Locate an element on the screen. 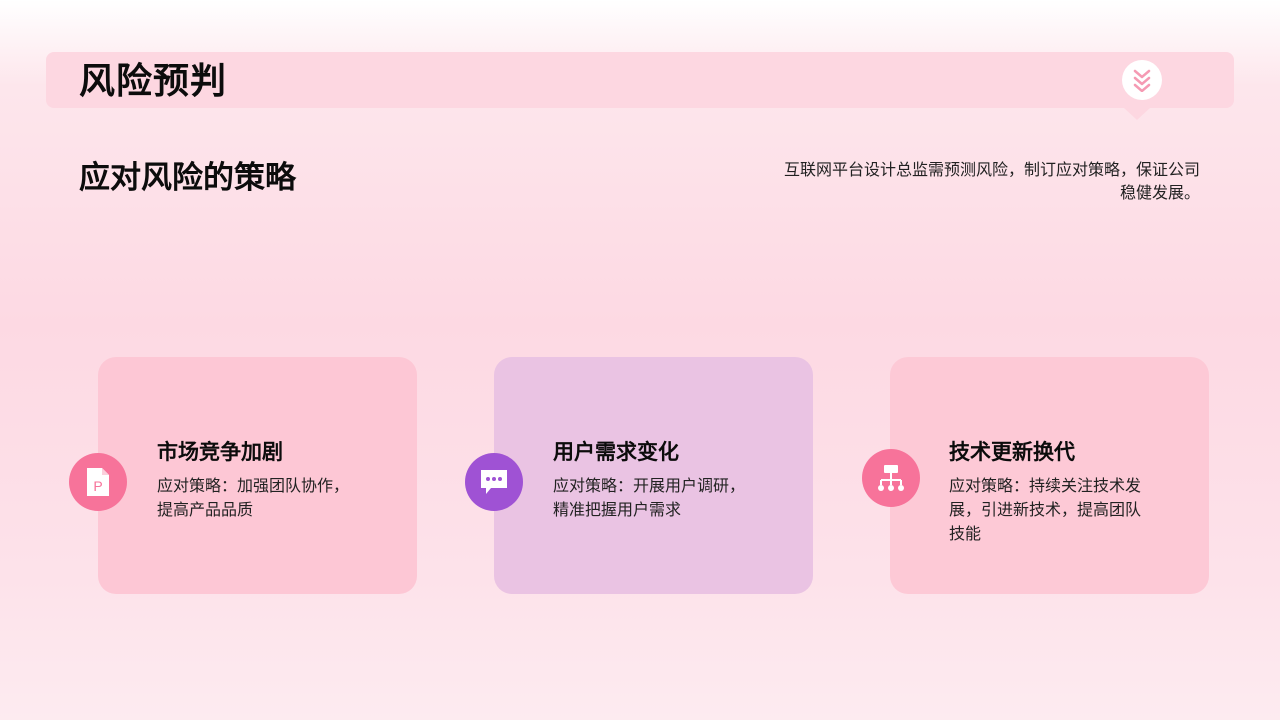 The height and width of the screenshot is (720, 1280). title-bar: 风险预判 is located at coordinates (640, 86).